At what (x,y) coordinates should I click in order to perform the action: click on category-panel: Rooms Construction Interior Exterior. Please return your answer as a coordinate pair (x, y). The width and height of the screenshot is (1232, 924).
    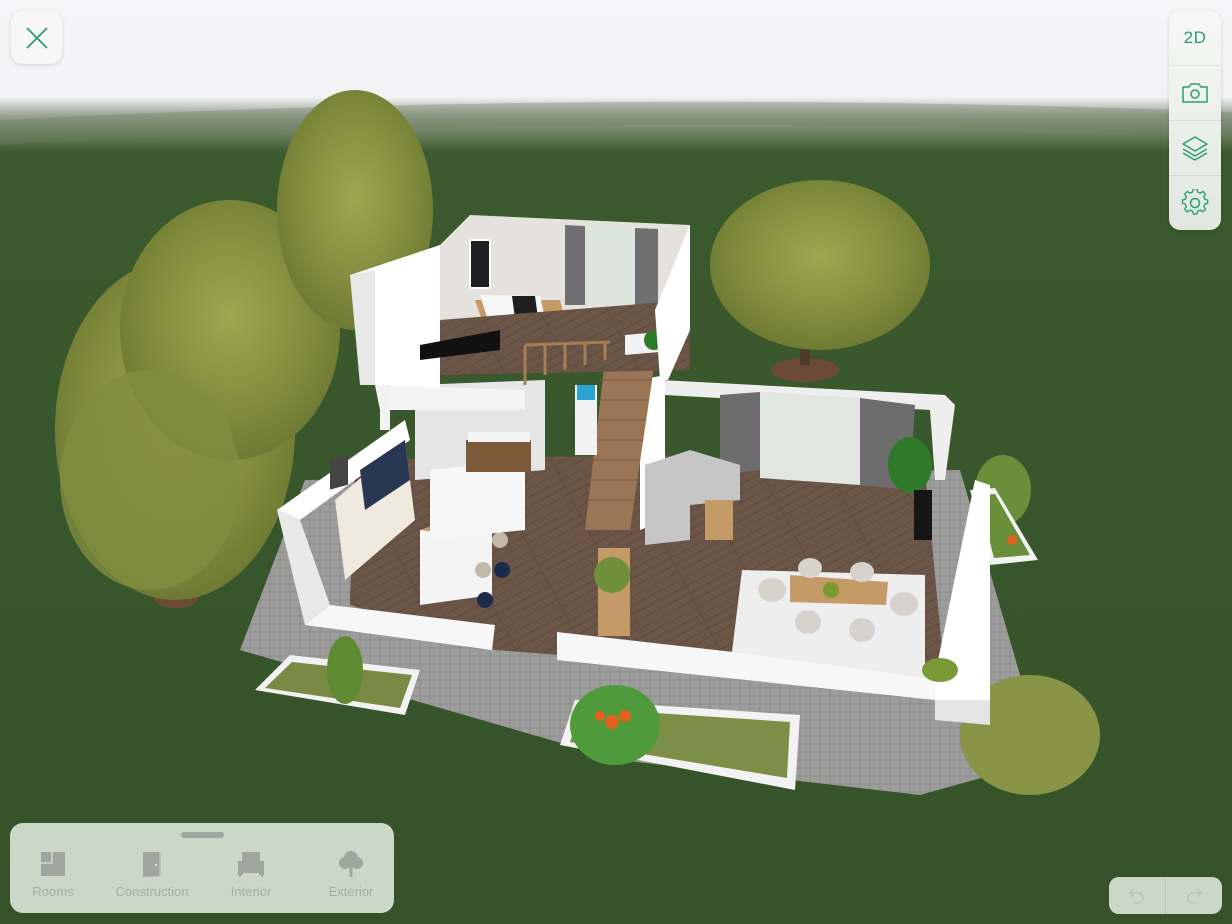
    Looking at the image, I should click on (202, 868).